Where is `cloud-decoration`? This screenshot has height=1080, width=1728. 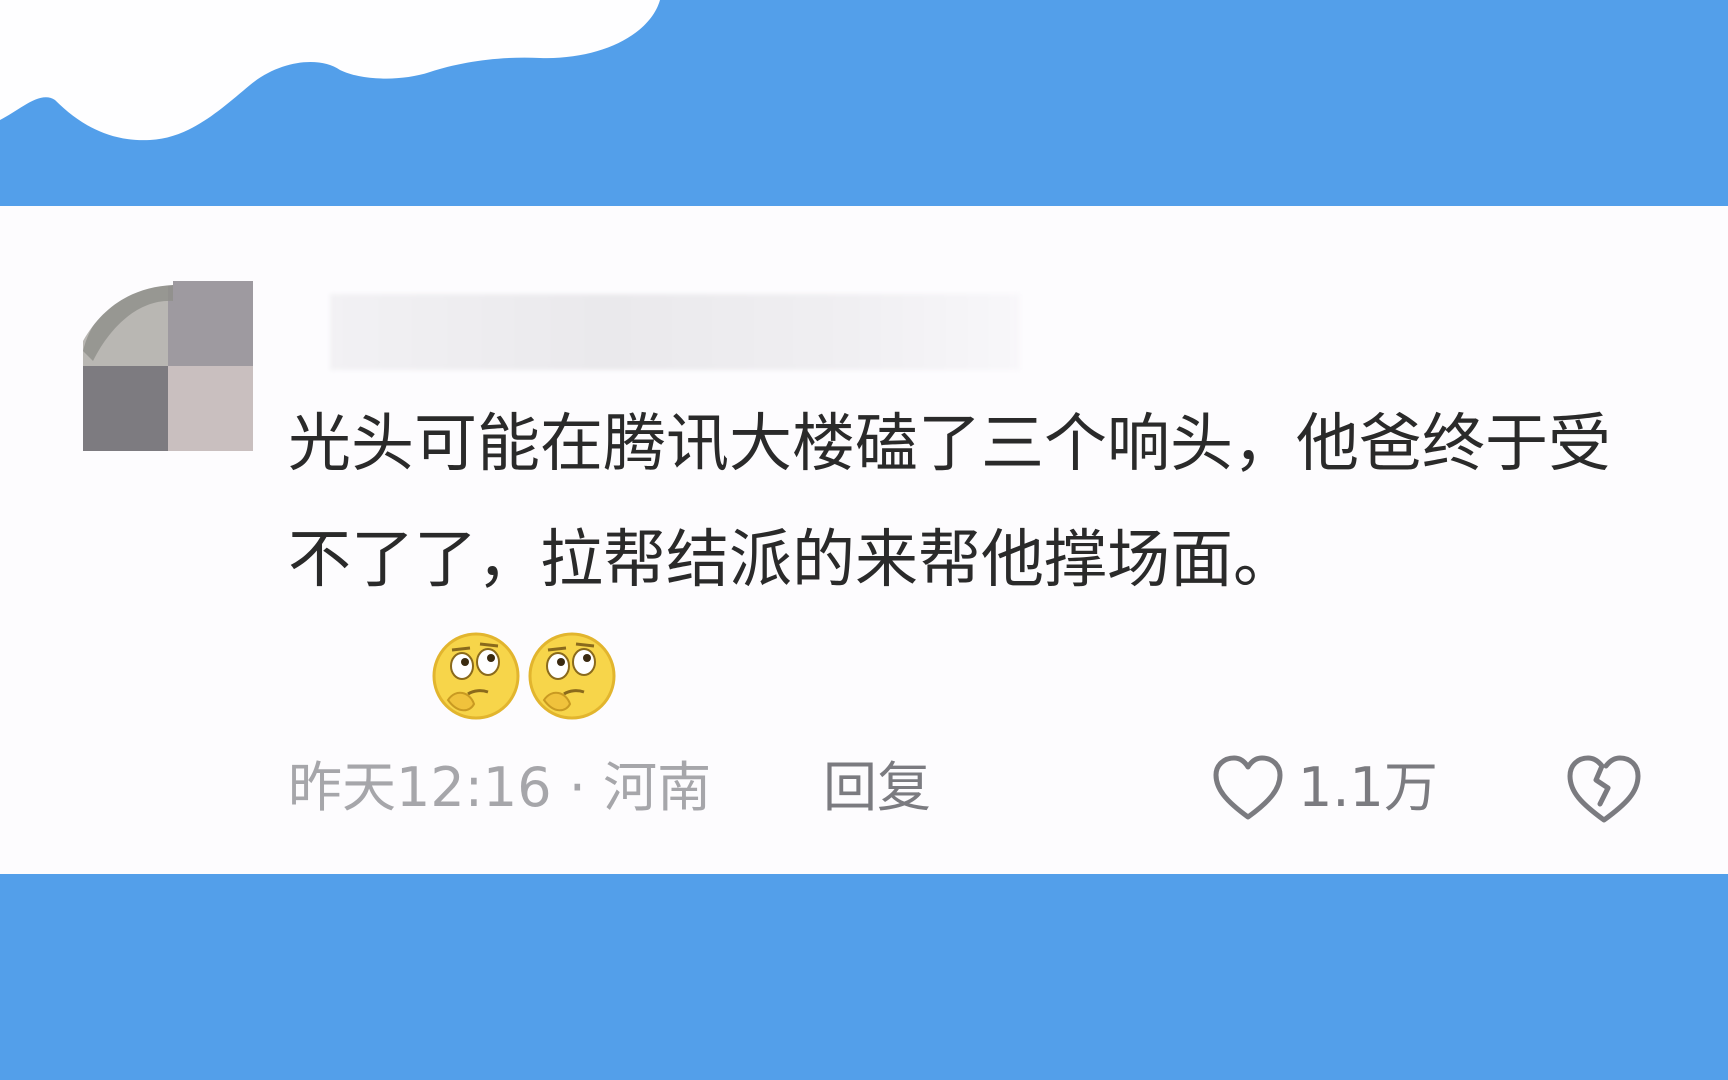
cloud-decoration is located at coordinates (330, 70).